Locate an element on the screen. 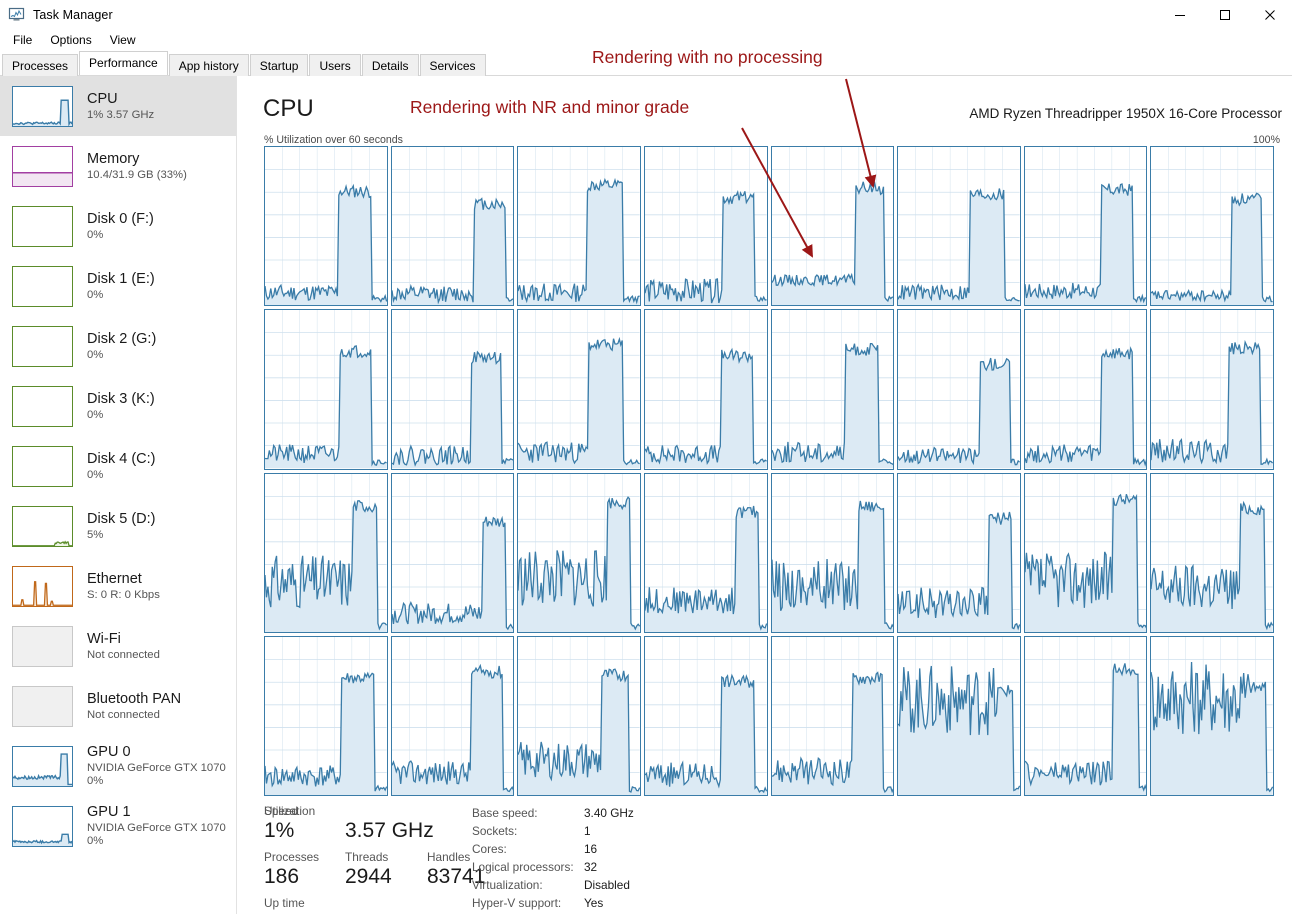 Image resolution: width=1292 pixels, height=914 pixels. cpu-detail-row: Virtualization: Disabled is located at coordinates (553, 885).